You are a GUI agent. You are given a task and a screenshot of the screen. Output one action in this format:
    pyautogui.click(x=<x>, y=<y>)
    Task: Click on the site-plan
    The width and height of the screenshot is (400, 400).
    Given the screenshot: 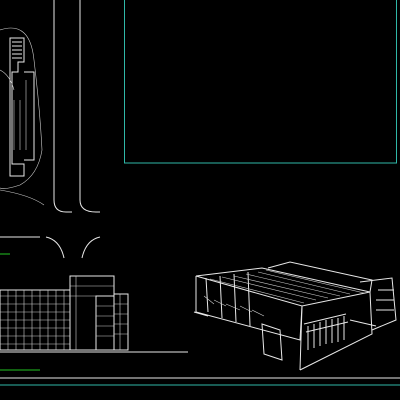 What is the action you would take?
    pyautogui.click(x=22, y=116)
    